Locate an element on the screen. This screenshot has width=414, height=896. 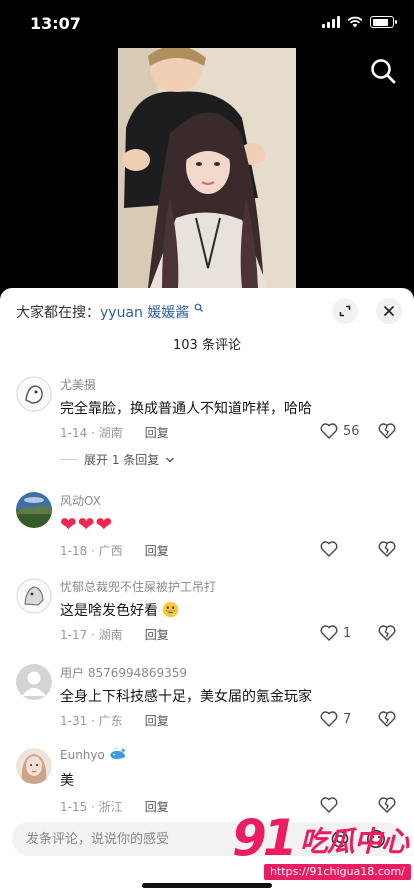
comment-text: 这是啥发色好看 is located at coordinates (119, 610).